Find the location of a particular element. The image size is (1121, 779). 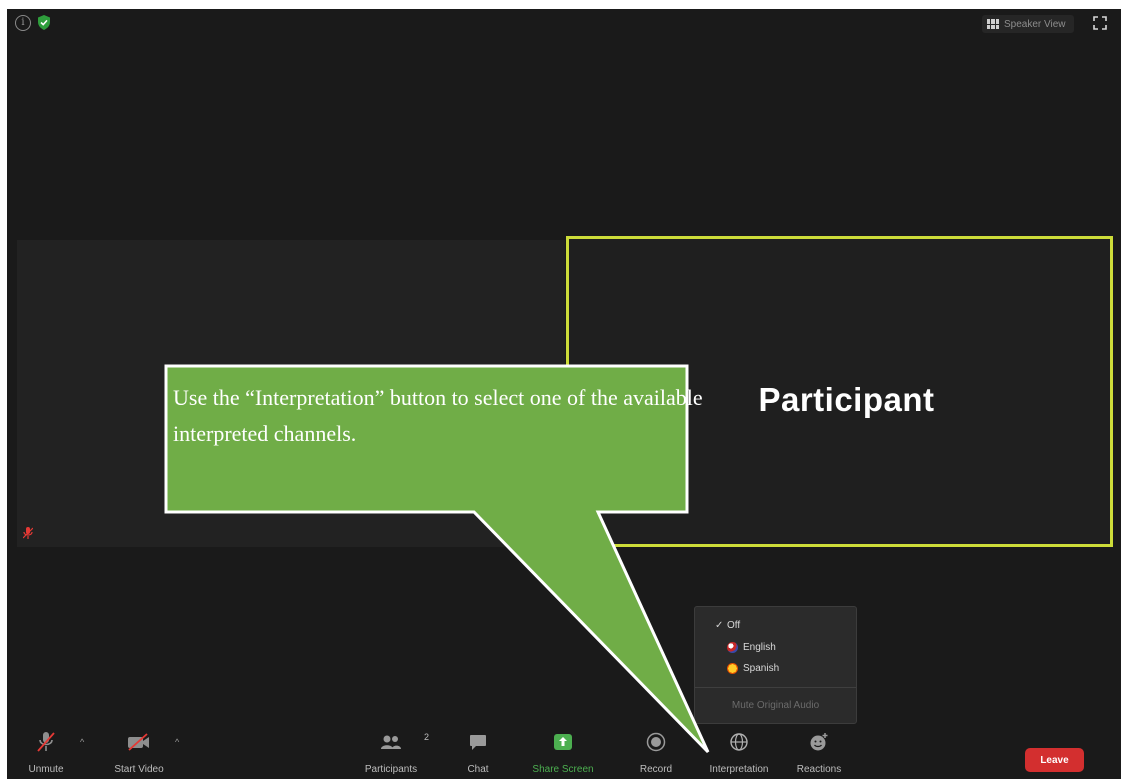

leave-button: Leave is located at coordinates (1054, 760).